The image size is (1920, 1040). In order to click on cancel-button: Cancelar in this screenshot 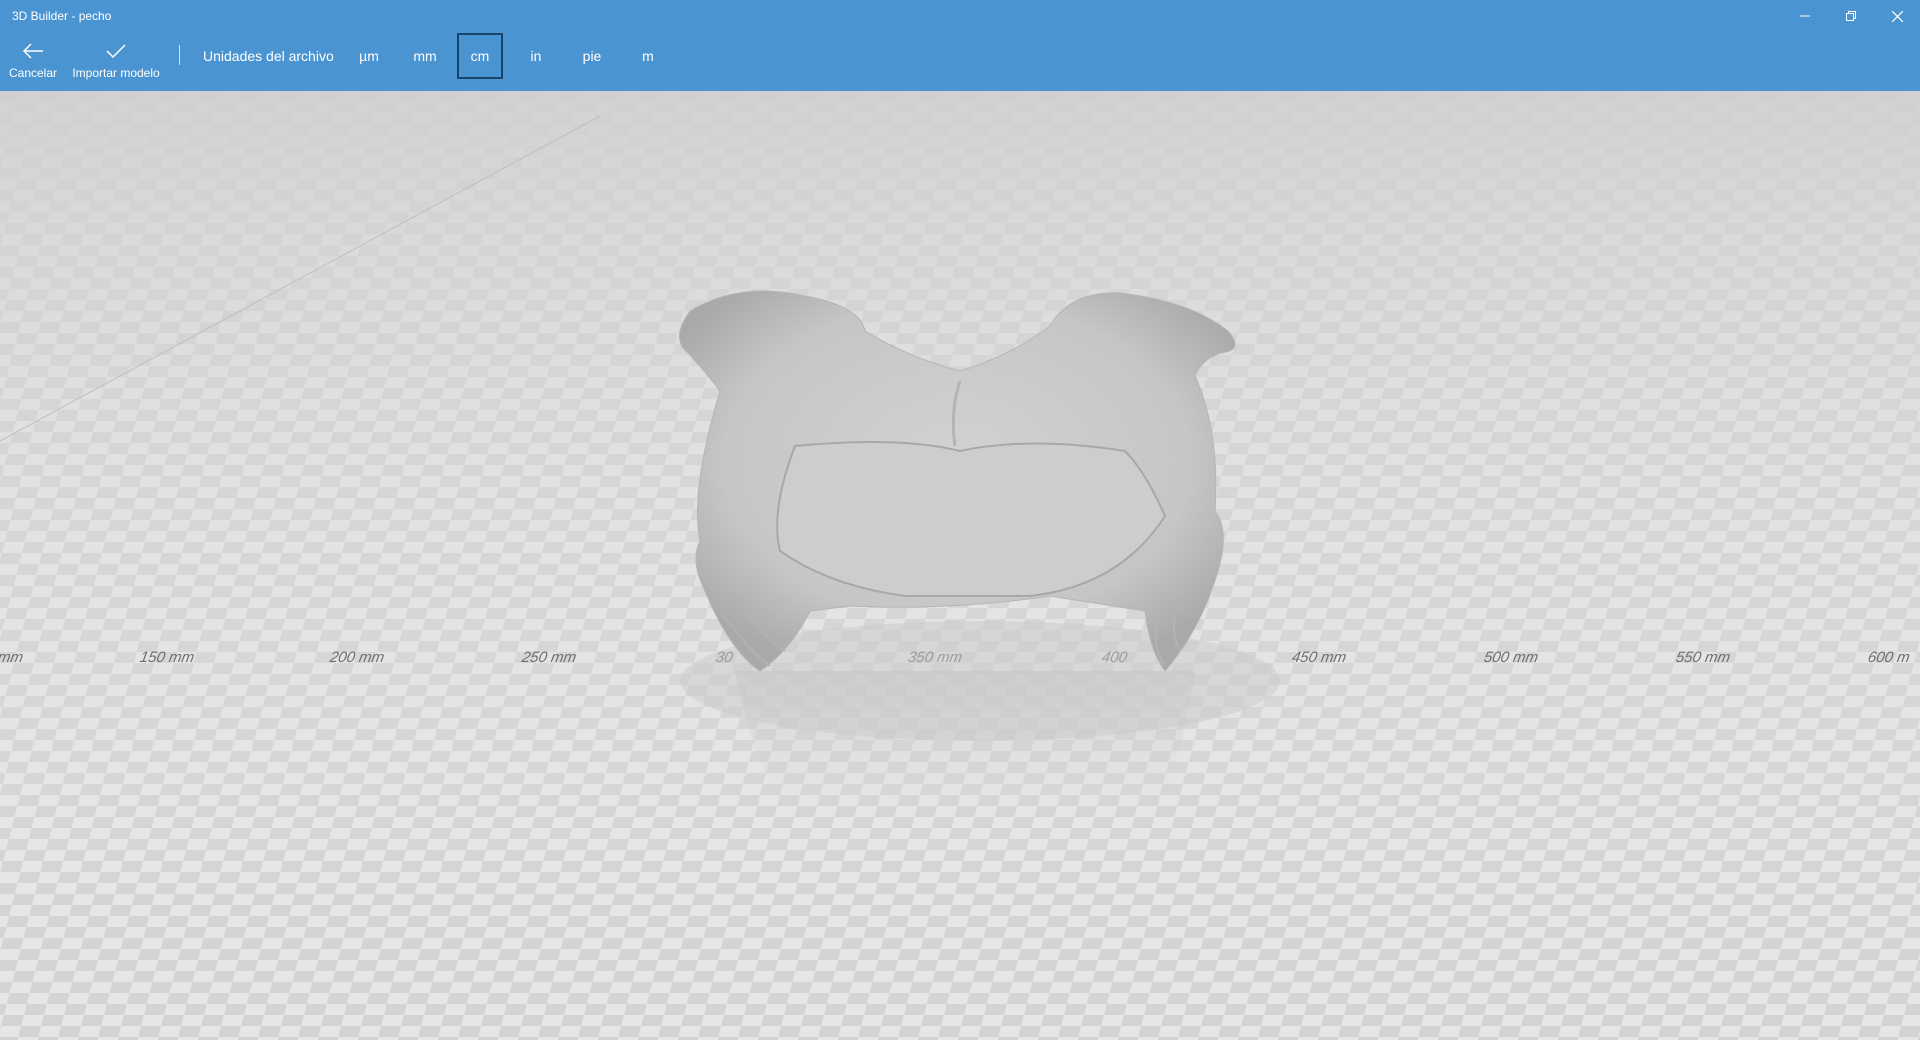, I will do `click(33, 59)`.